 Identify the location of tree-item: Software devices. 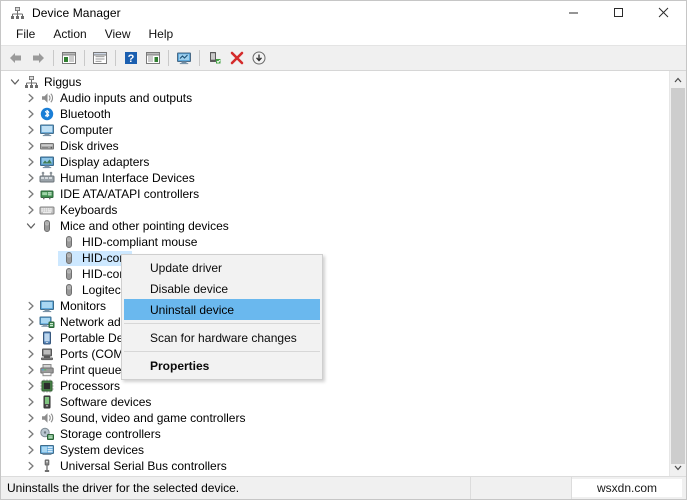
(335, 402).